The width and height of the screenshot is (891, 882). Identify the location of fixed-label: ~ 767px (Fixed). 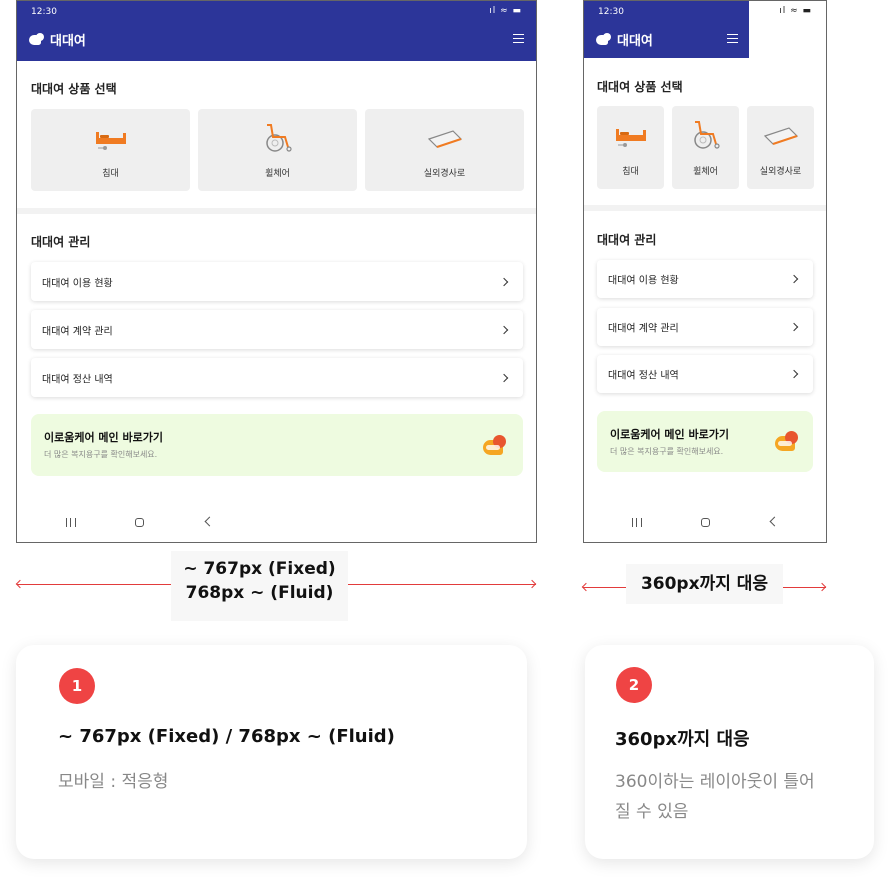
(259, 569).